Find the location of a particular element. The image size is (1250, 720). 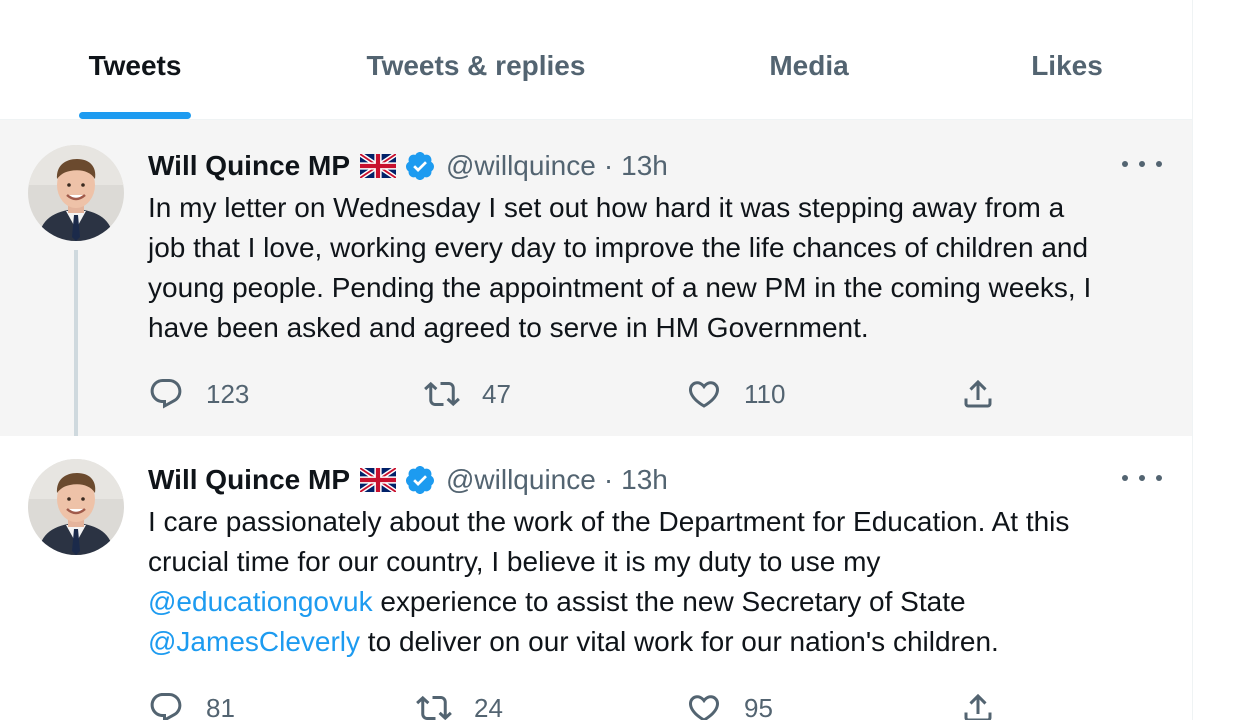

mention-link: @educationgovuk is located at coordinates (260, 601).